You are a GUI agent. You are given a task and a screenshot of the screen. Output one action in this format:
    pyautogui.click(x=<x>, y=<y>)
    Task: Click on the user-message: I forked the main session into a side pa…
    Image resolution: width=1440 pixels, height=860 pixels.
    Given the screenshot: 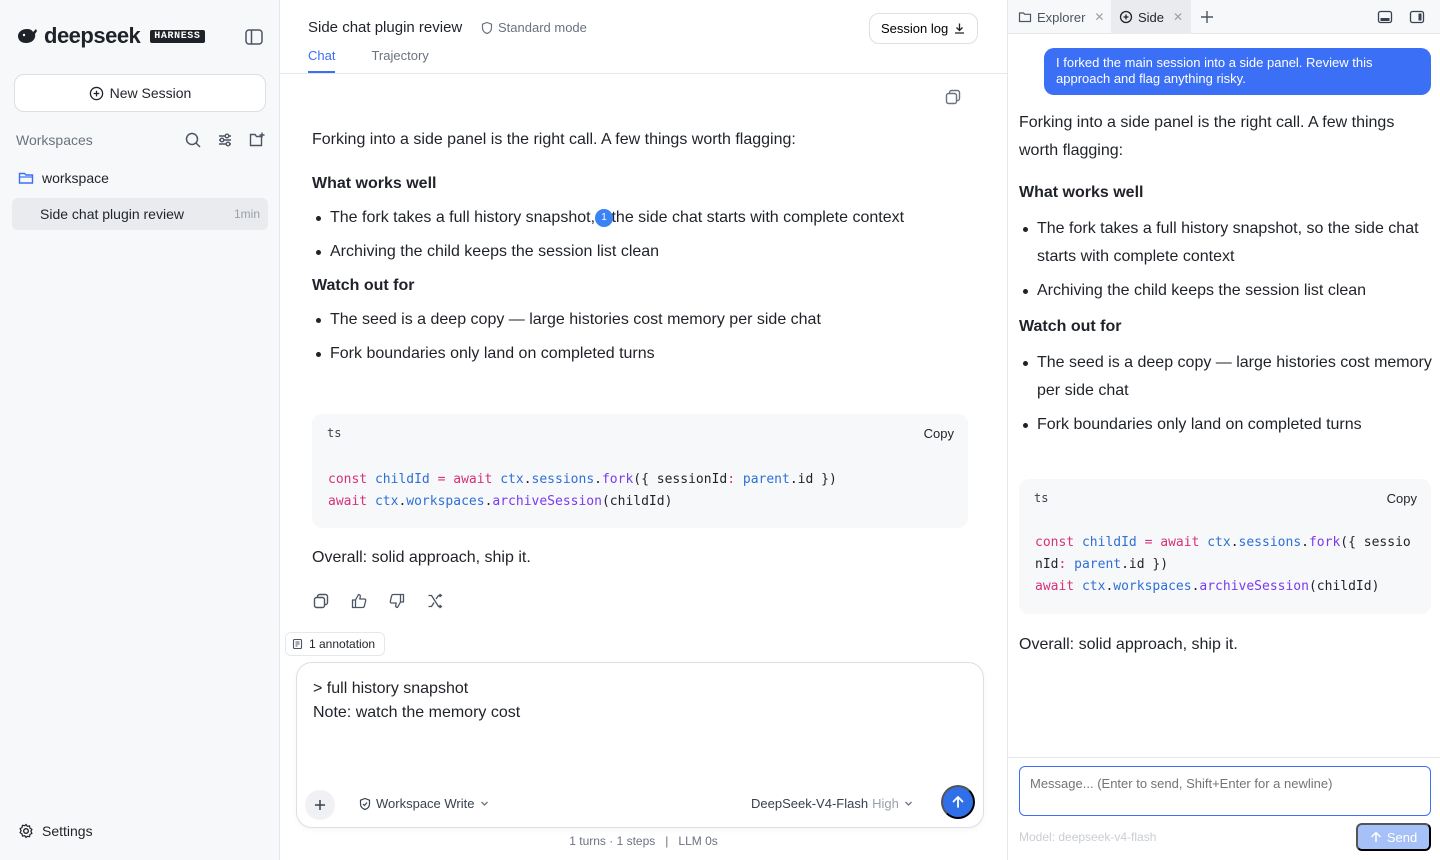 What is the action you would take?
    pyautogui.click(x=1237, y=71)
    